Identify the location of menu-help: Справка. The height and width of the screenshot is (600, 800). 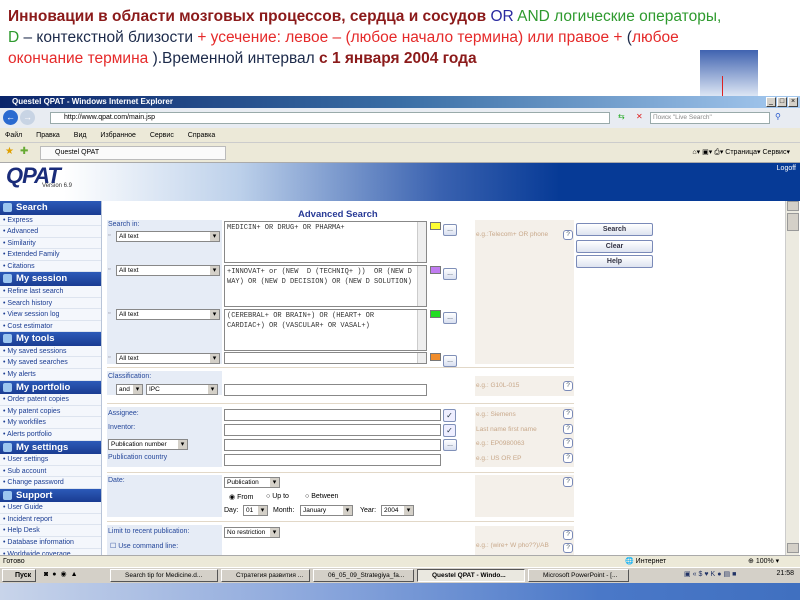
(201, 135).